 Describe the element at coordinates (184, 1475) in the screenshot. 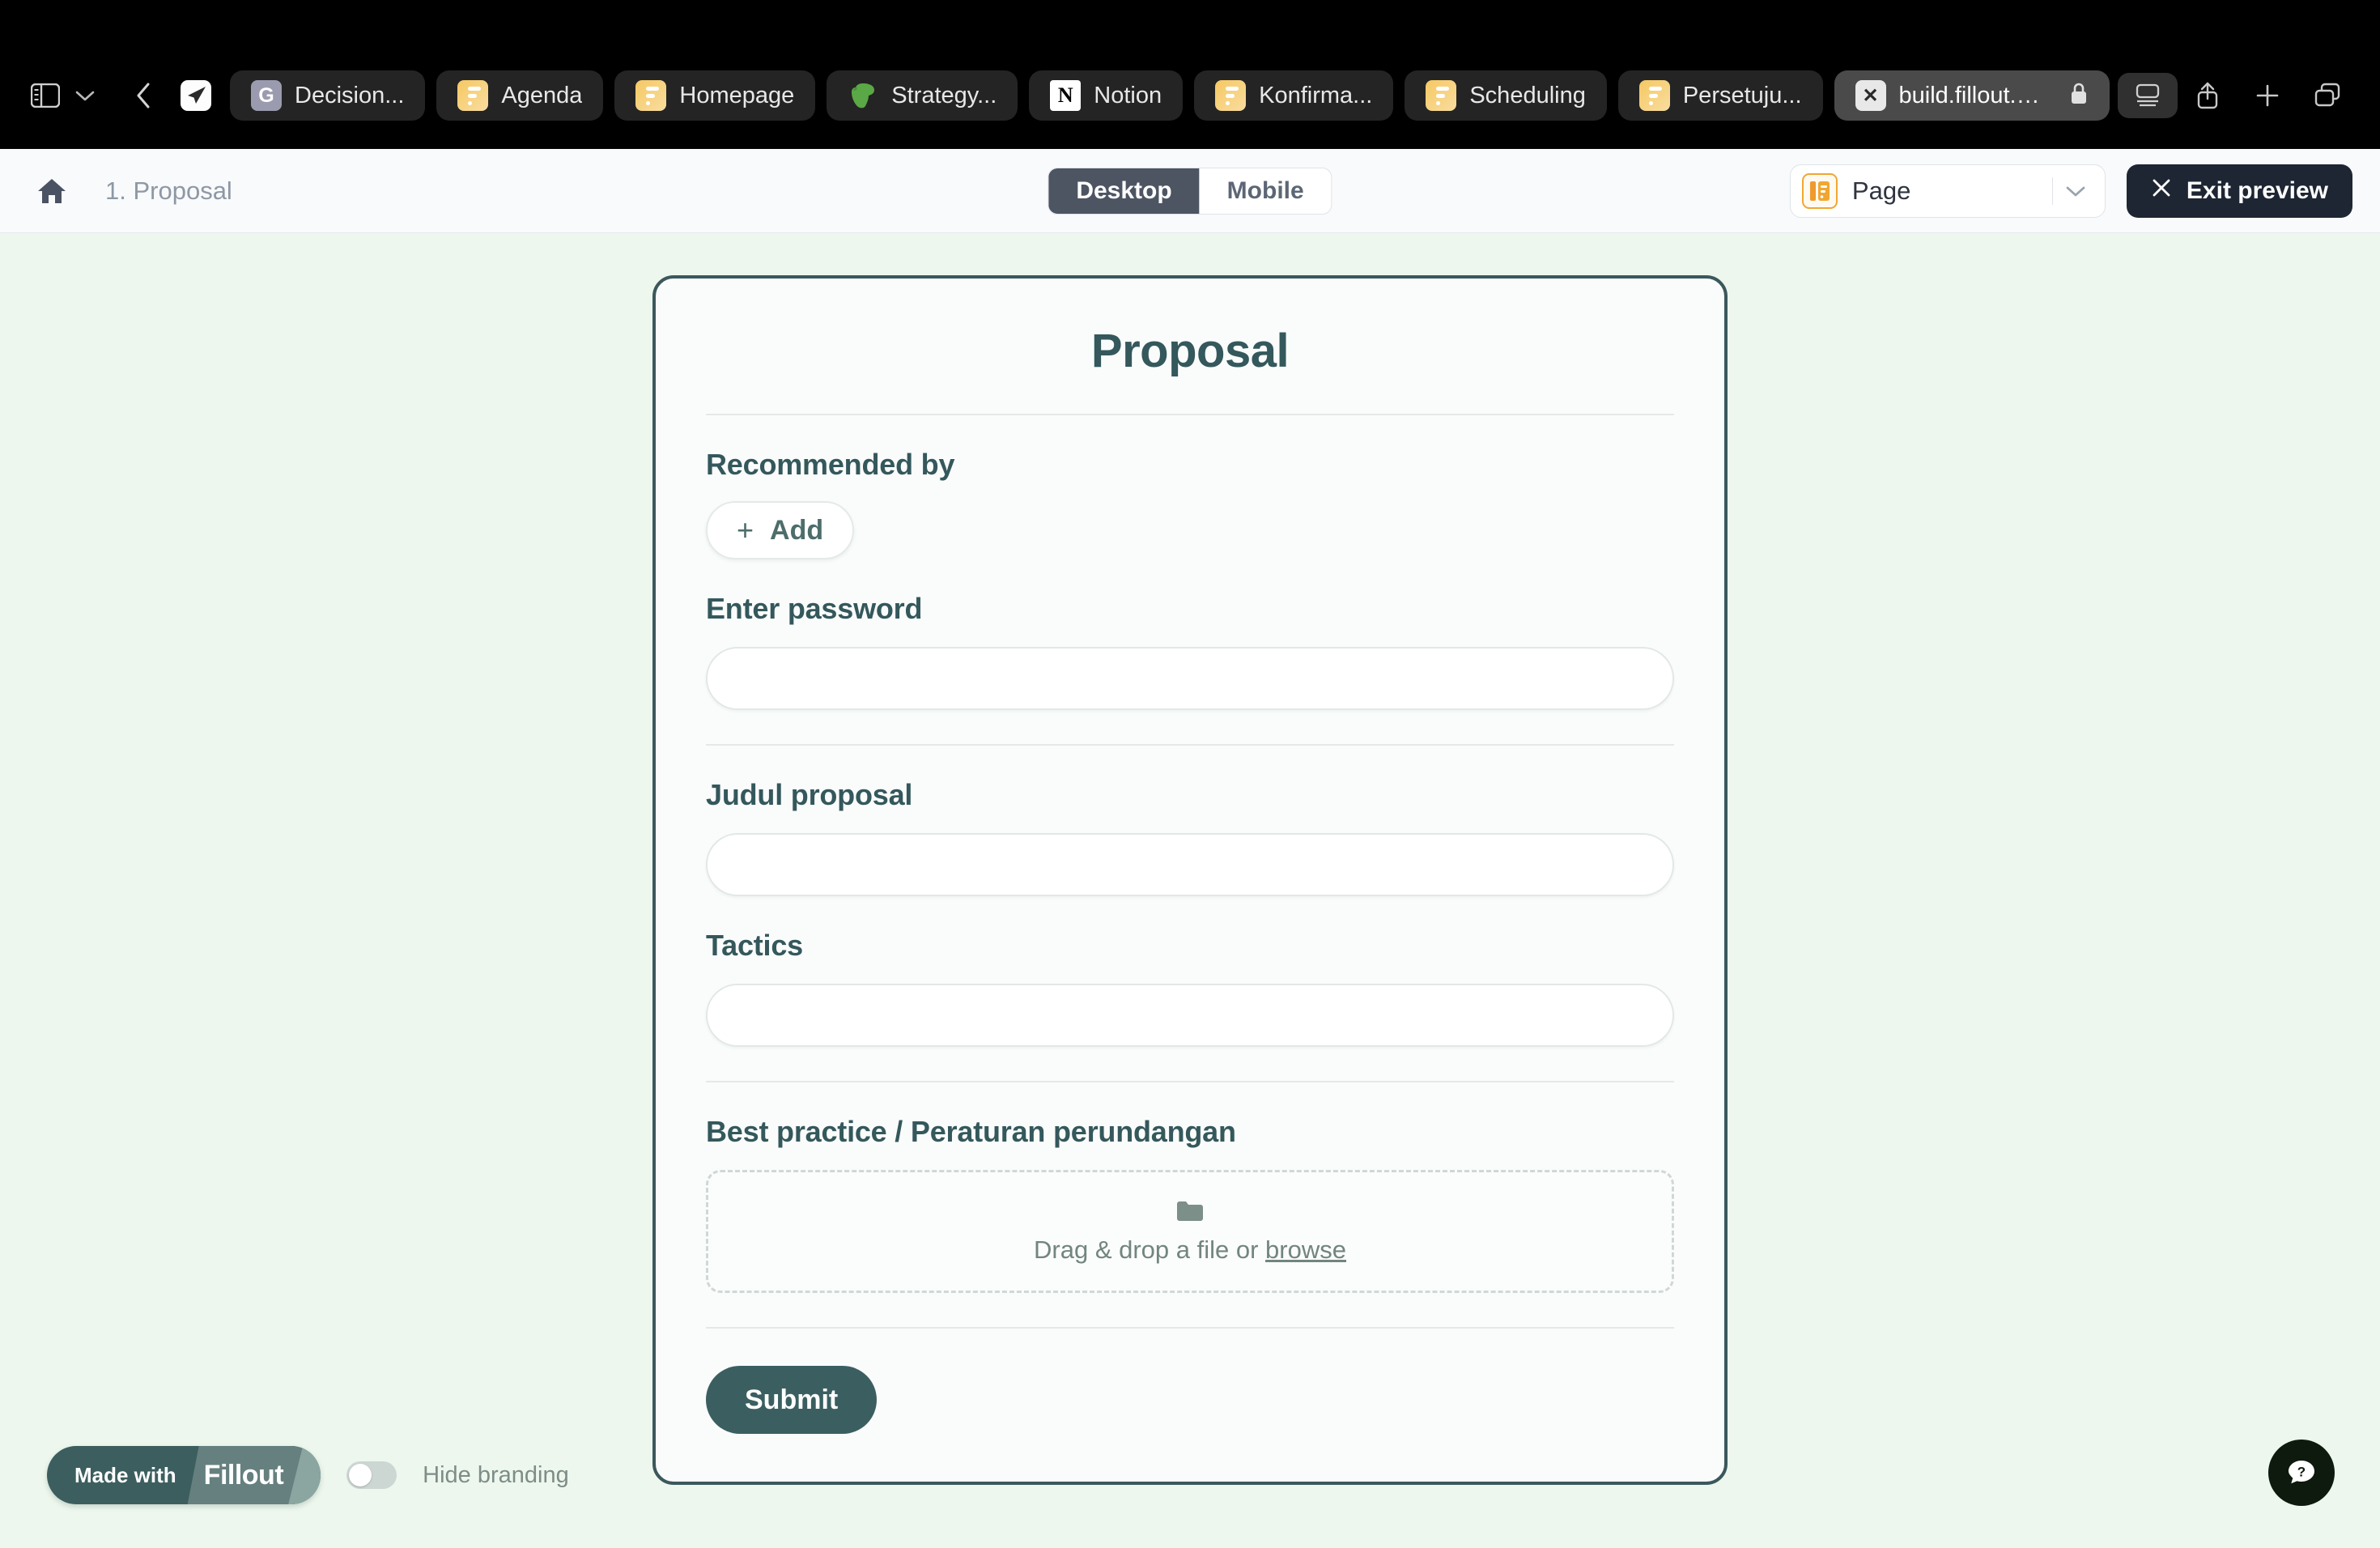

I see `made-with-fillout-badge: Made with Fillout` at that location.